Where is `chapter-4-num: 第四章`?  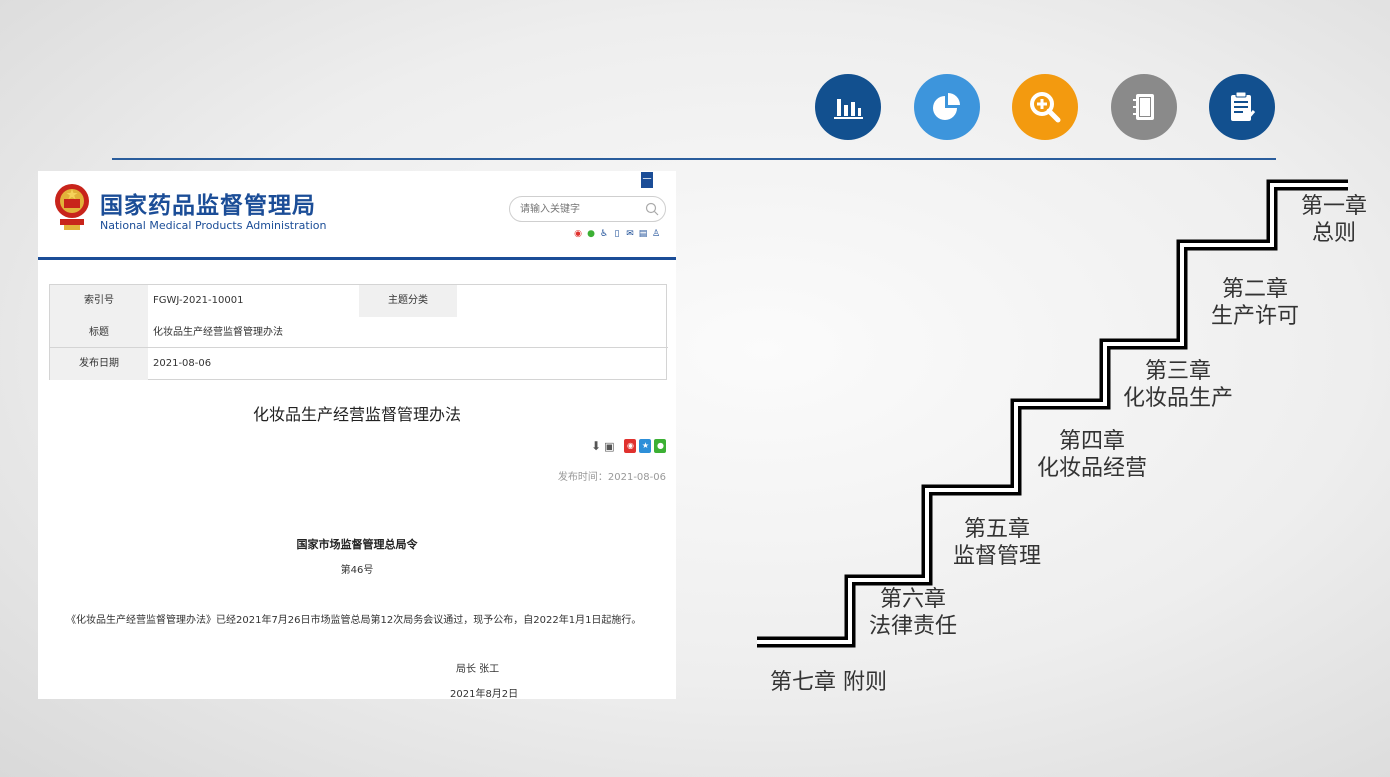 chapter-4-num: 第四章 is located at coordinates (1091, 441).